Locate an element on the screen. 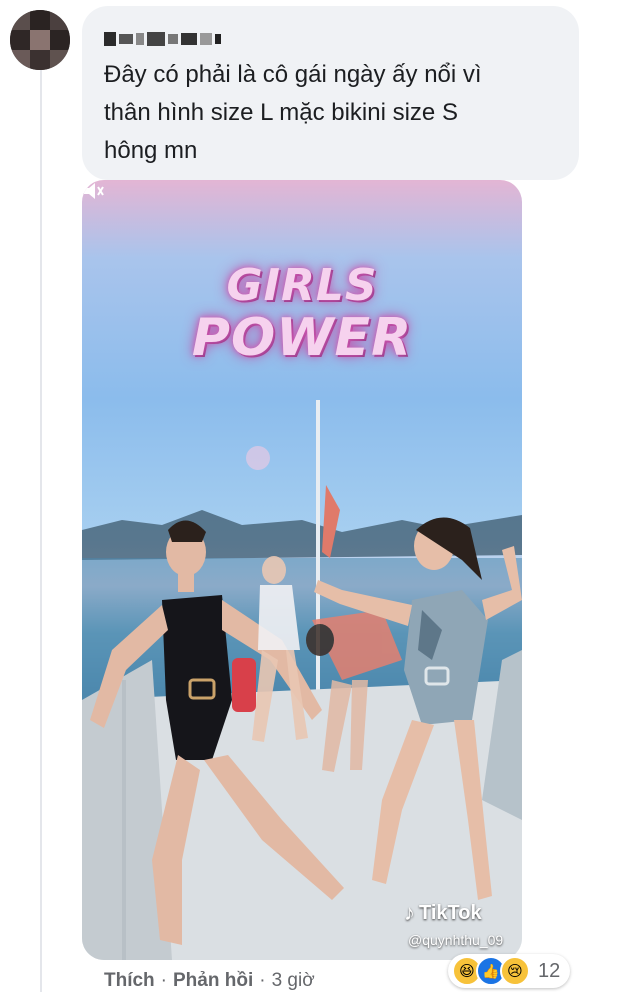  video-overlay-title-line2: POWER is located at coordinates (302, 338).